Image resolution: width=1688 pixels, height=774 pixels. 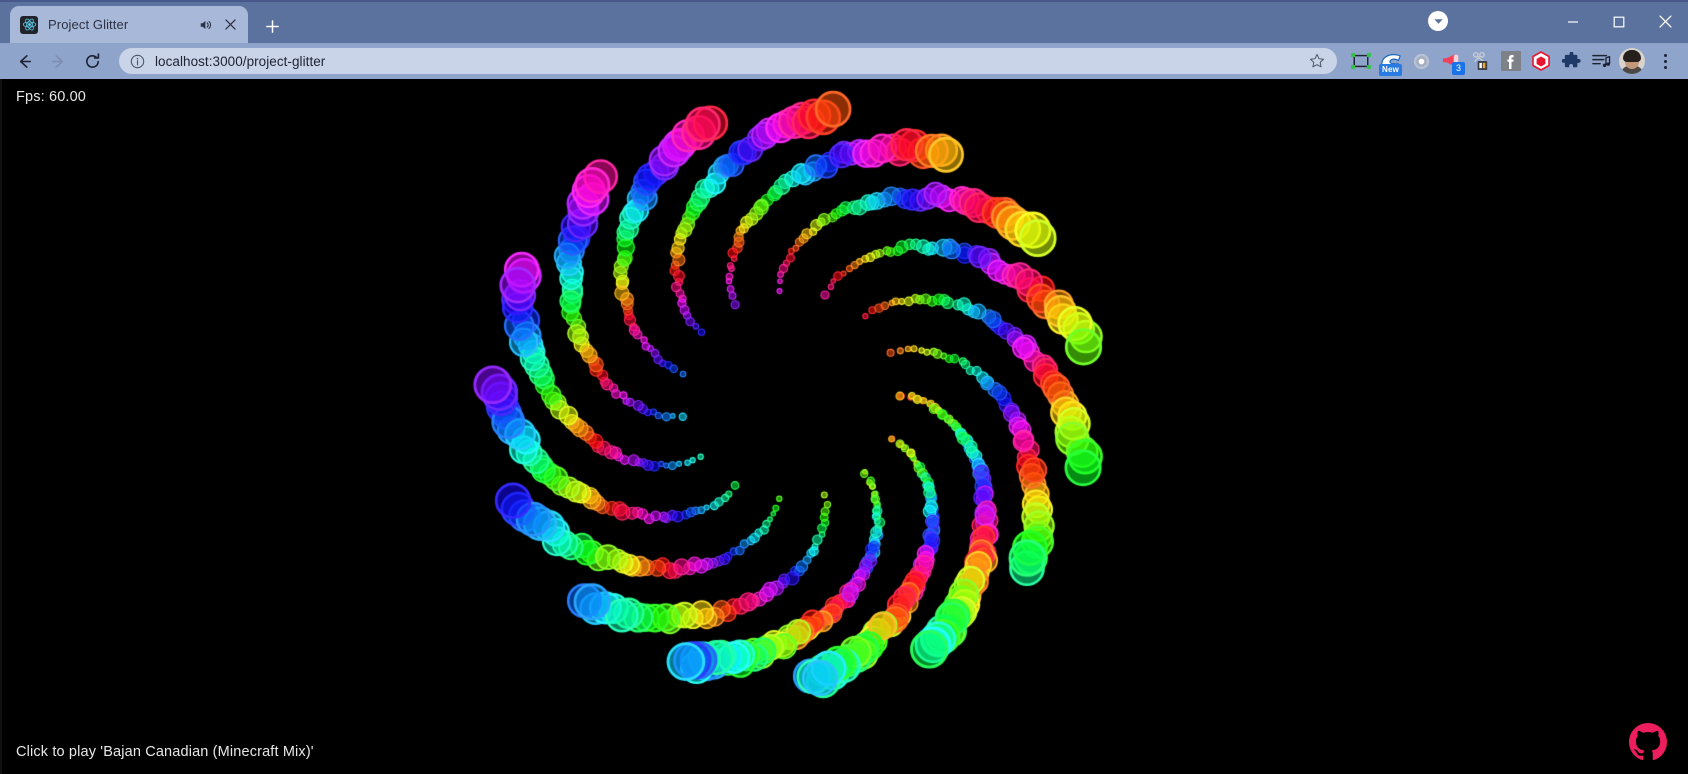 I want to click on speaker-playing-icon, so click(x=206, y=25).